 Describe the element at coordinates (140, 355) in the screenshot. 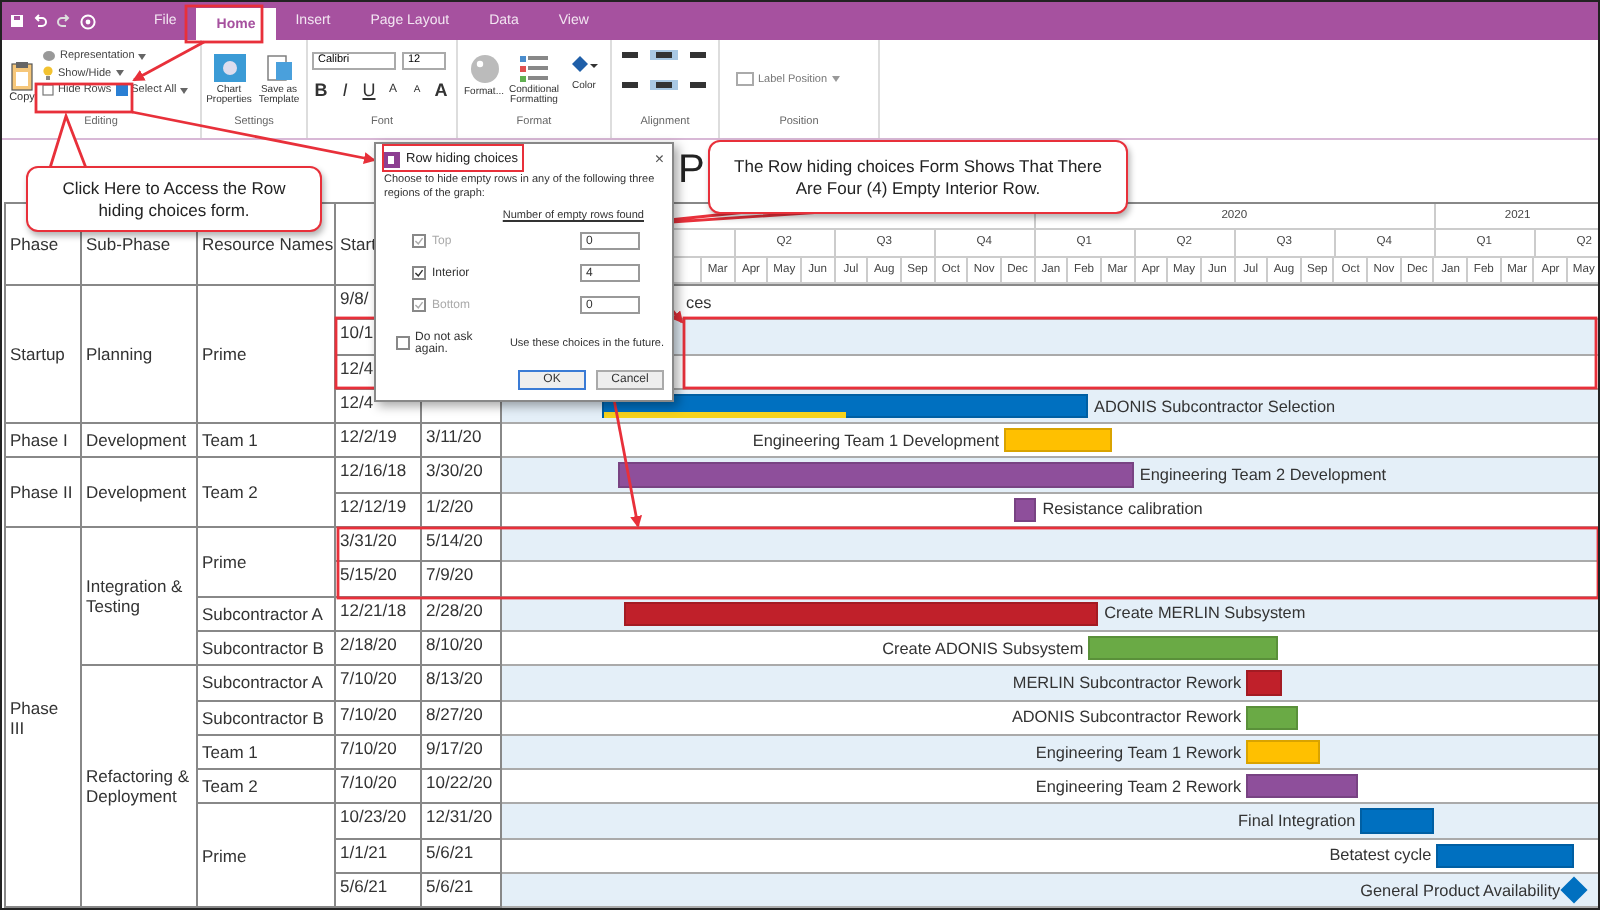

I see `table-cell: Planning` at that location.